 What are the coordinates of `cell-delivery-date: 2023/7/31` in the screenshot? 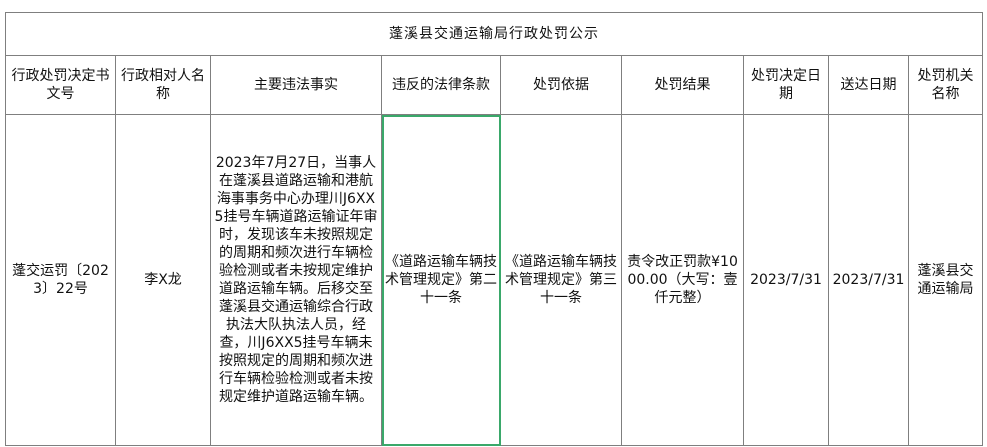 It's located at (868, 280).